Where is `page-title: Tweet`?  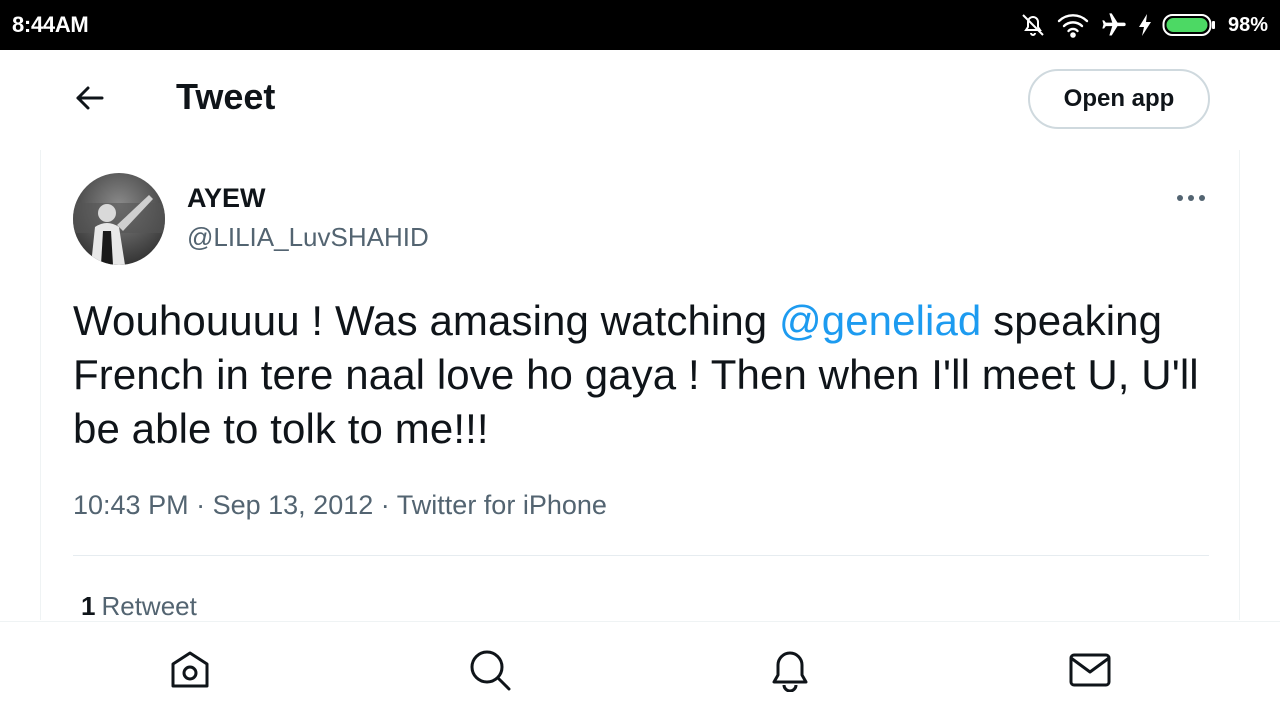
page-title: Tweet is located at coordinates (226, 96).